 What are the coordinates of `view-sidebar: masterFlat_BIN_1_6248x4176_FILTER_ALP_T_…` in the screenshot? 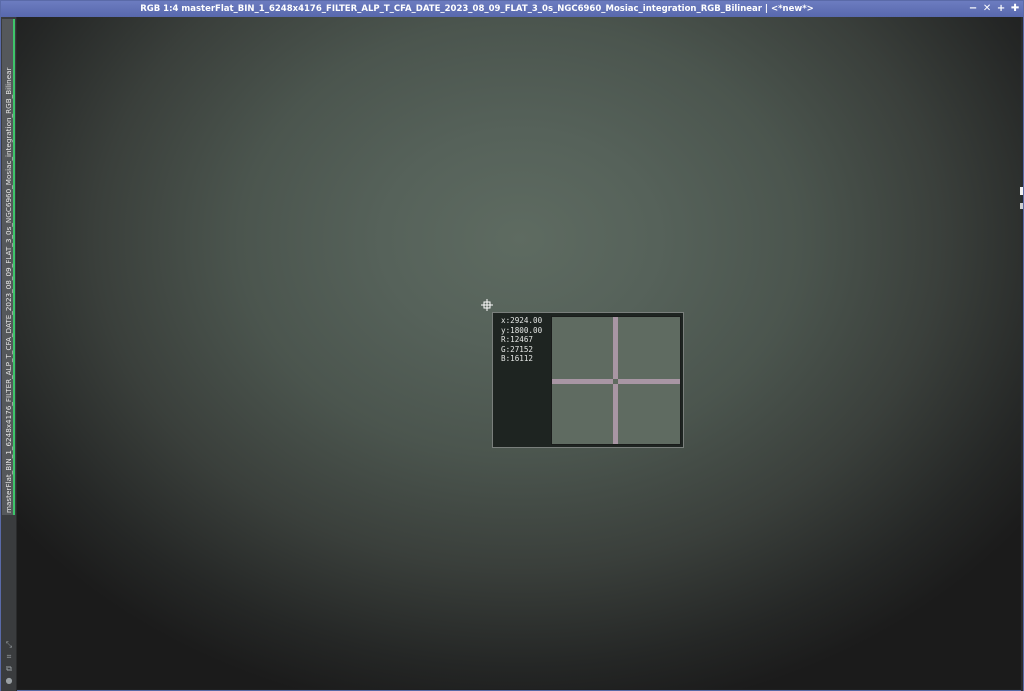 It's located at (9, 354).